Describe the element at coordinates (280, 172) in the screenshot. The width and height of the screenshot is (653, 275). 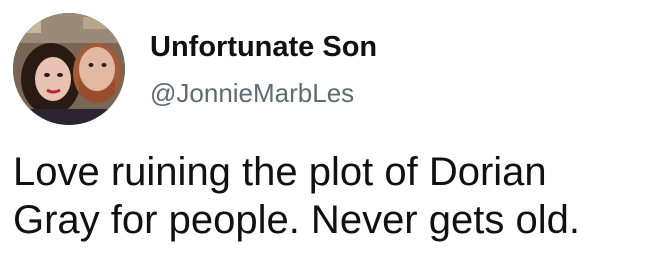
I see `tweet-text-line: Love ruining the plot of Dorian` at that location.